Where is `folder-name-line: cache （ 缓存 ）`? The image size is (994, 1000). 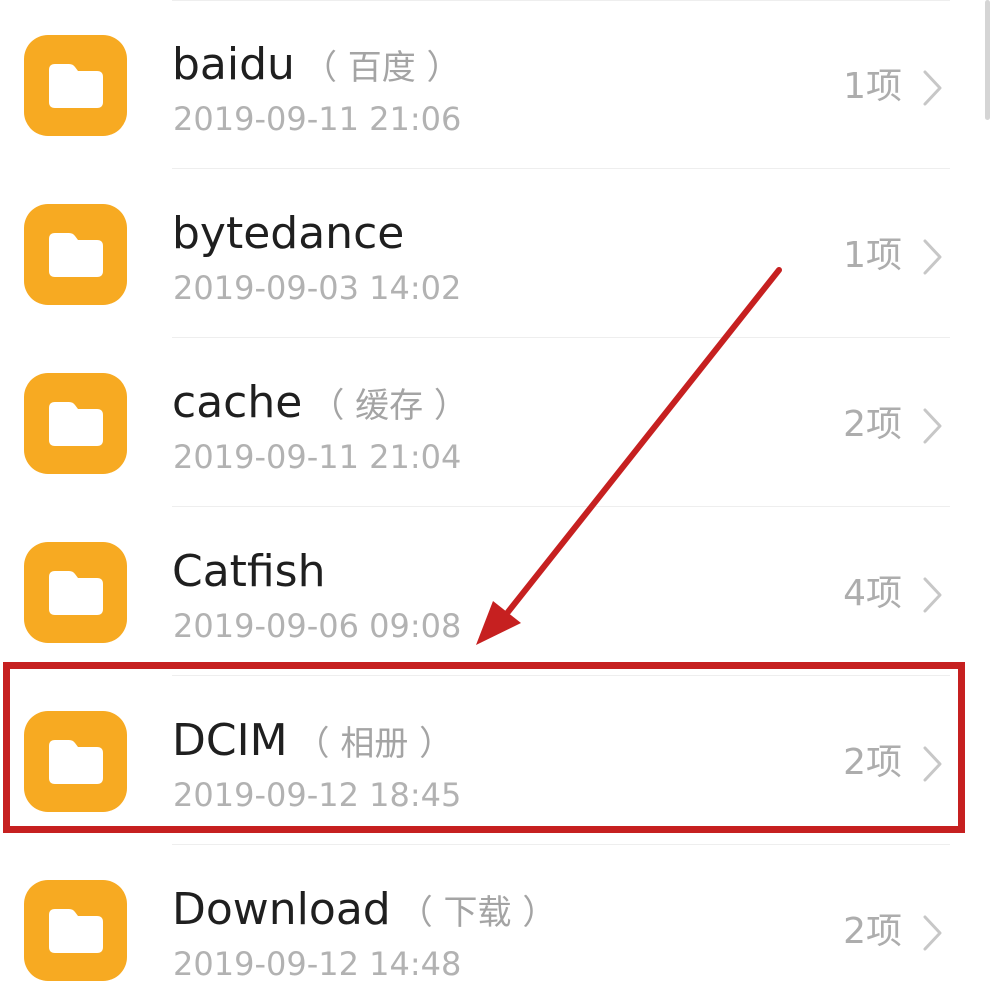 folder-name-line: cache （ 缓存 ） is located at coordinates (320, 403).